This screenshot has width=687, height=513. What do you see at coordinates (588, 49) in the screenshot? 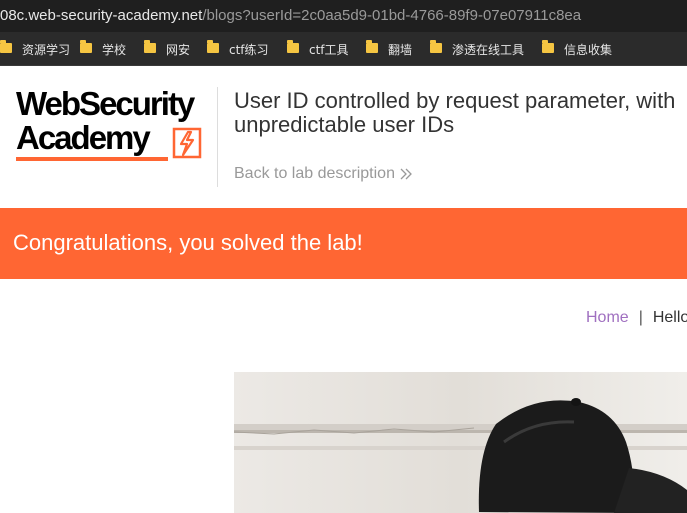
I see `bookmark-label: 信息收集` at bounding box center [588, 49].